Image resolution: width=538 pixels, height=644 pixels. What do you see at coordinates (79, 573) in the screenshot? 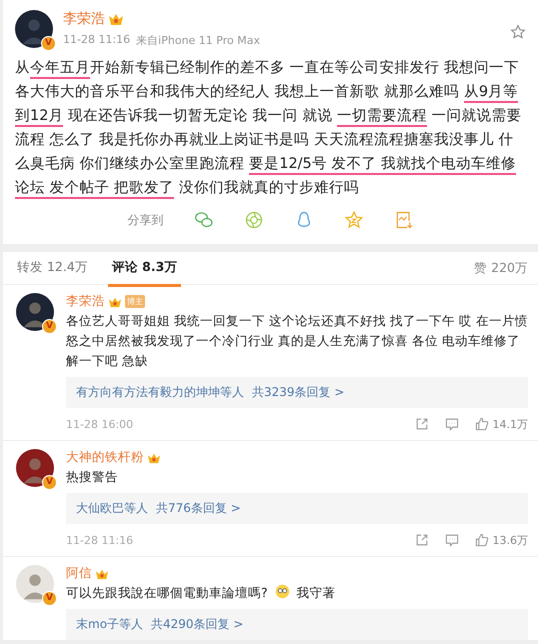
I see `commenter-name: 阿信` at bounding box center [79, 573].